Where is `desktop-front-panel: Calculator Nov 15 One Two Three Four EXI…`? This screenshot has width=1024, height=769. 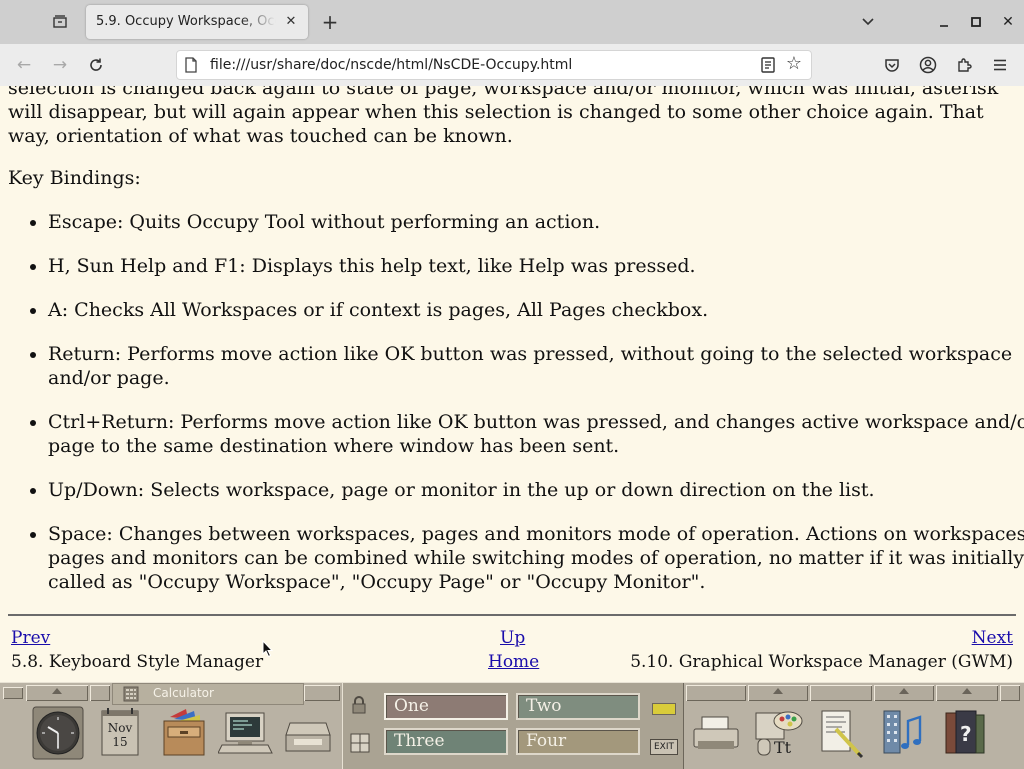
desktop-front-panel: Calculator Nov 15 One Two Three Four EXI… is located at coordinates (512, 725).